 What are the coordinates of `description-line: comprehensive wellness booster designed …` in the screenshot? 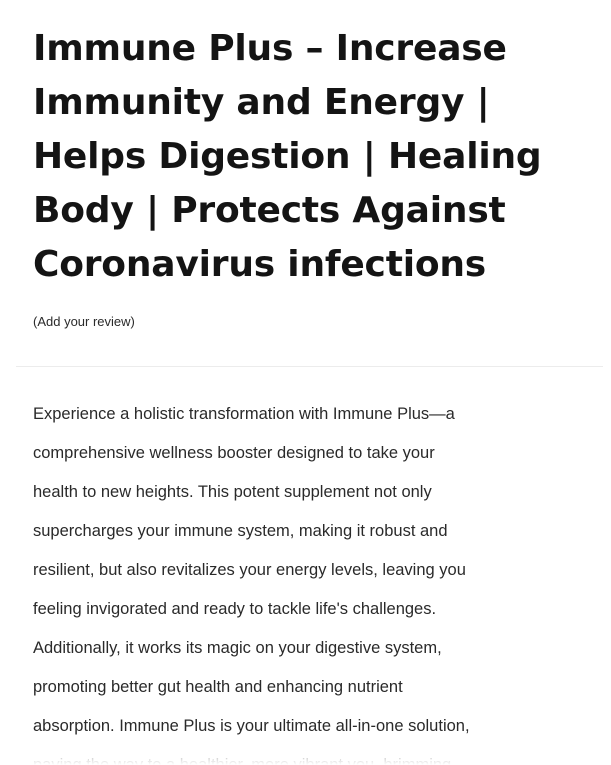 It's located at (234, 453).